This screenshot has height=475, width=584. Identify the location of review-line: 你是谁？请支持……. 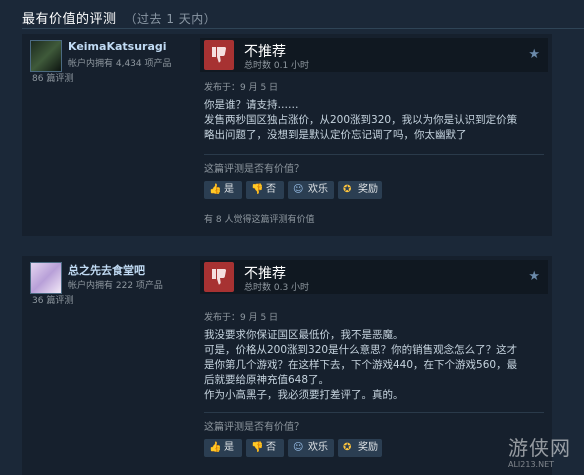
(251, 105).